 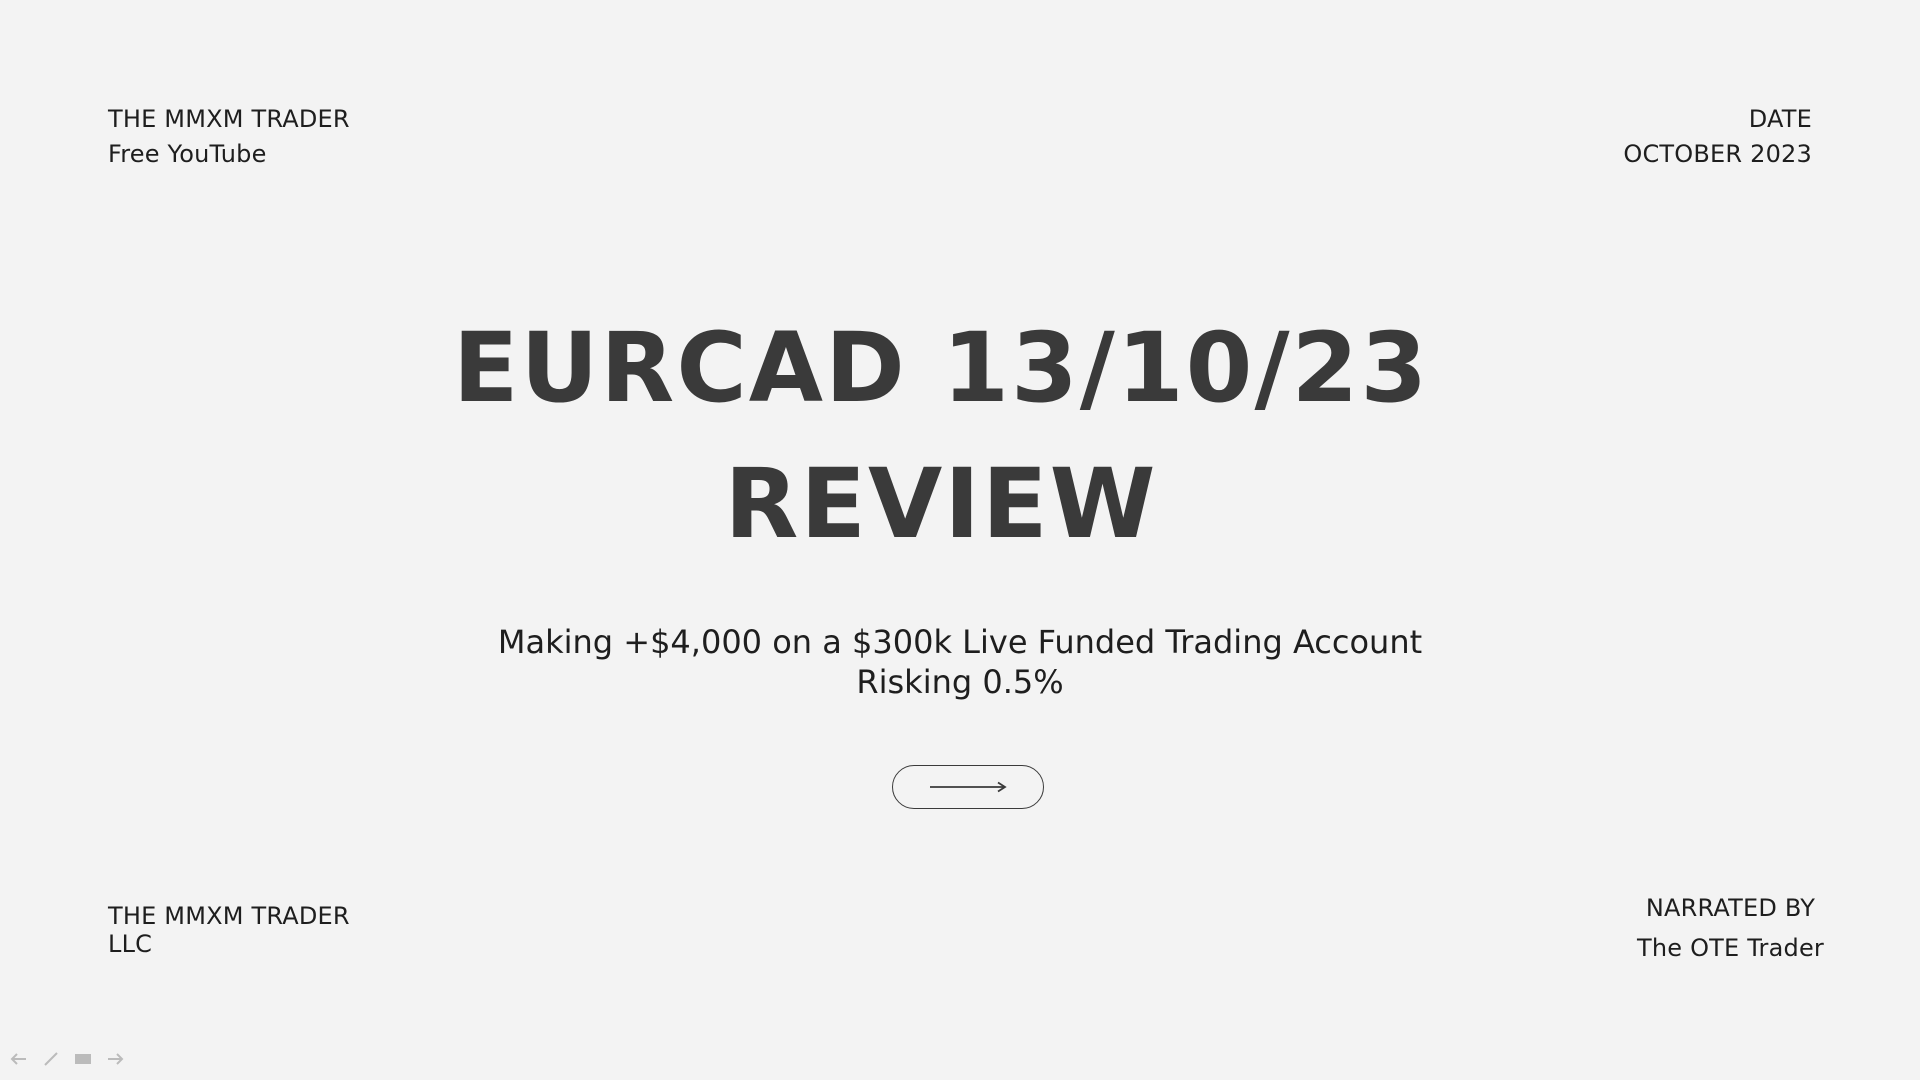 What do you see at coordinates (941, 368) in the screenshot?
I see `slide-title-line-1: EURCAD 13/10/23` at bounding box center [941, 368].